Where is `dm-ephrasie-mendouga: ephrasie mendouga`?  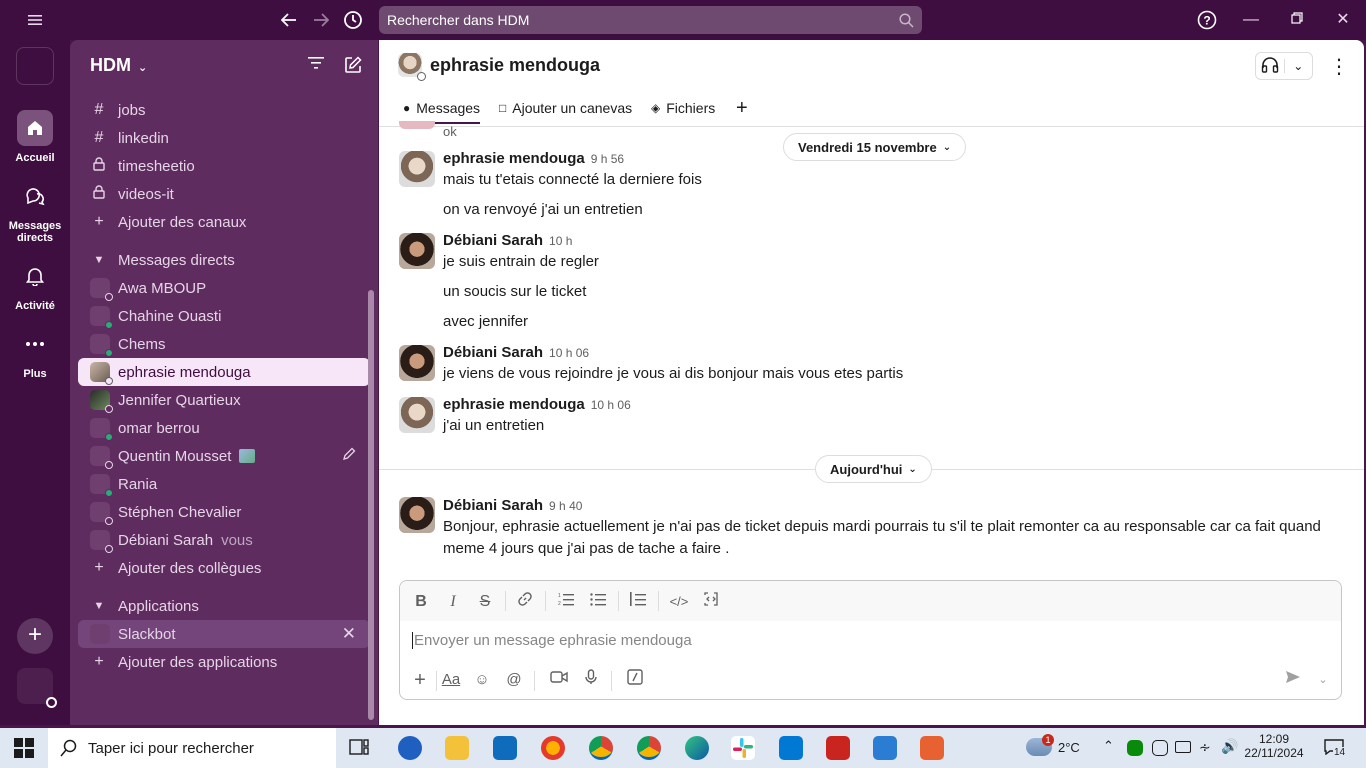 dm-ephrasie-mendouga: ephrasie mendouga is located at coordinates (224, 372).